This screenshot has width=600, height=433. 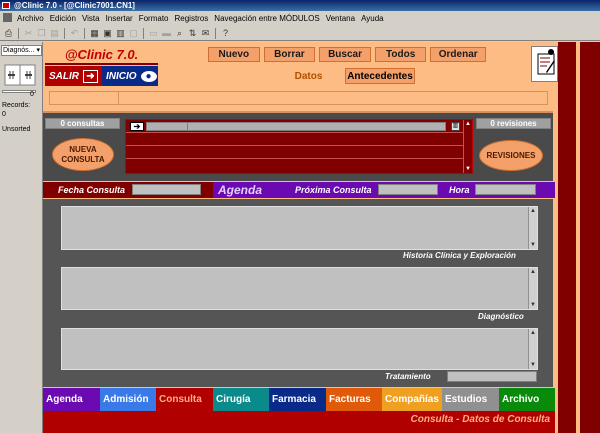 What do you see at coordinates (16, 105) in the screenshot?
I see `records-label: Records:` at bounding box center [16, 105].